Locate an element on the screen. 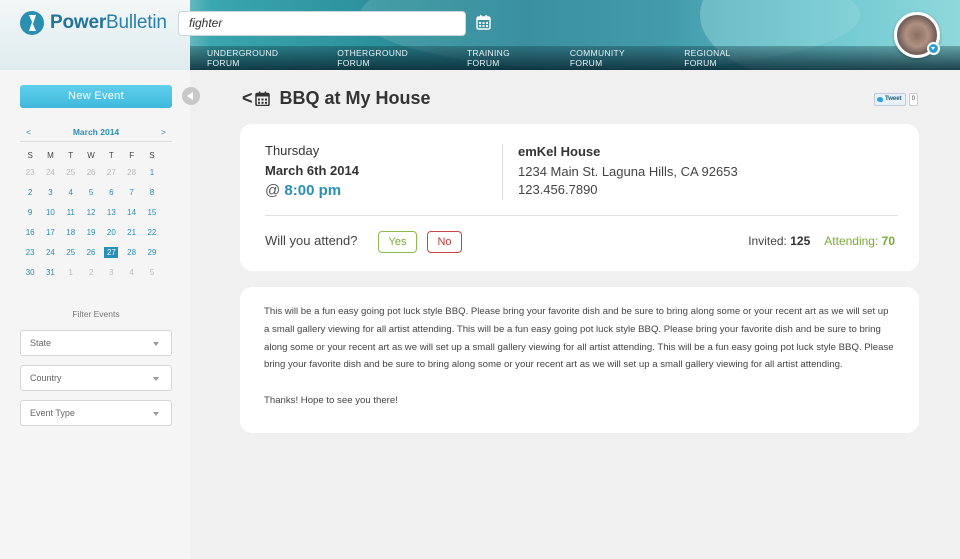 The height and width of the screenshot is (559, 960). weekday-label: M is located at coordinates (50, 155).